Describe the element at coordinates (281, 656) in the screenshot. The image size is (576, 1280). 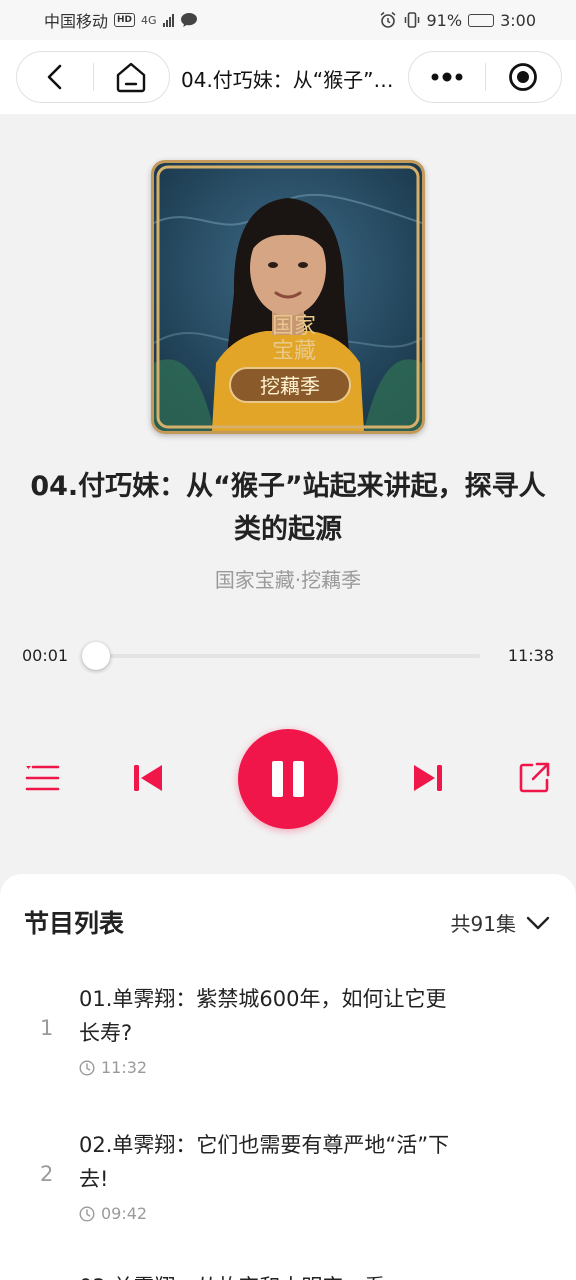
I see `progress-bar` at that location.